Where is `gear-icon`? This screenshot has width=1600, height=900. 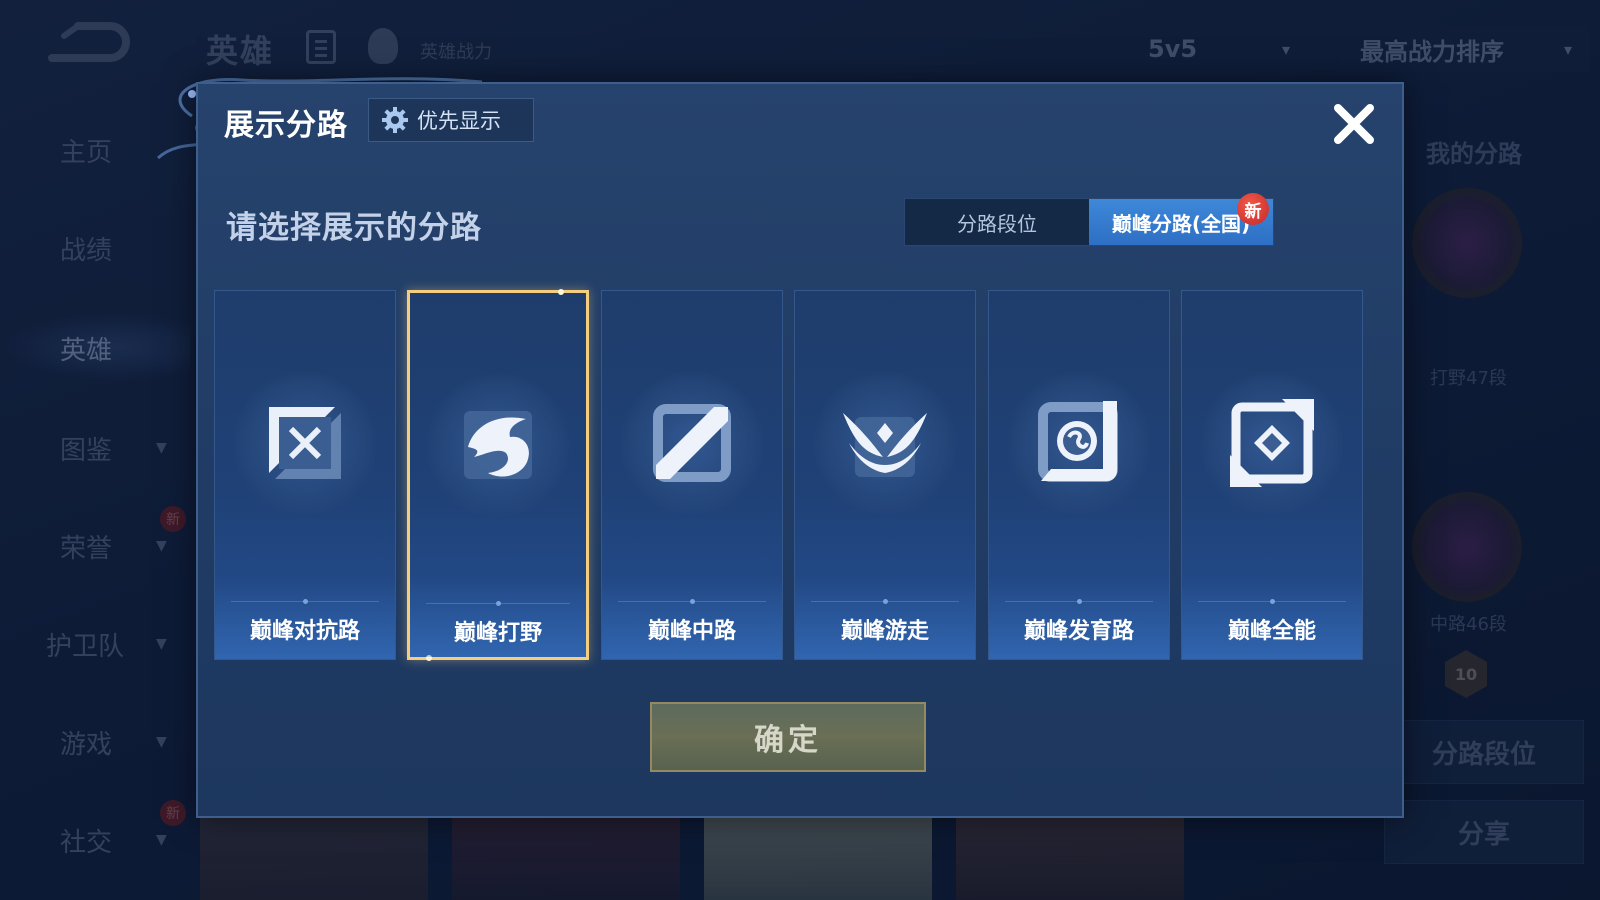
gear-icon is located at coordinates (395, 120).